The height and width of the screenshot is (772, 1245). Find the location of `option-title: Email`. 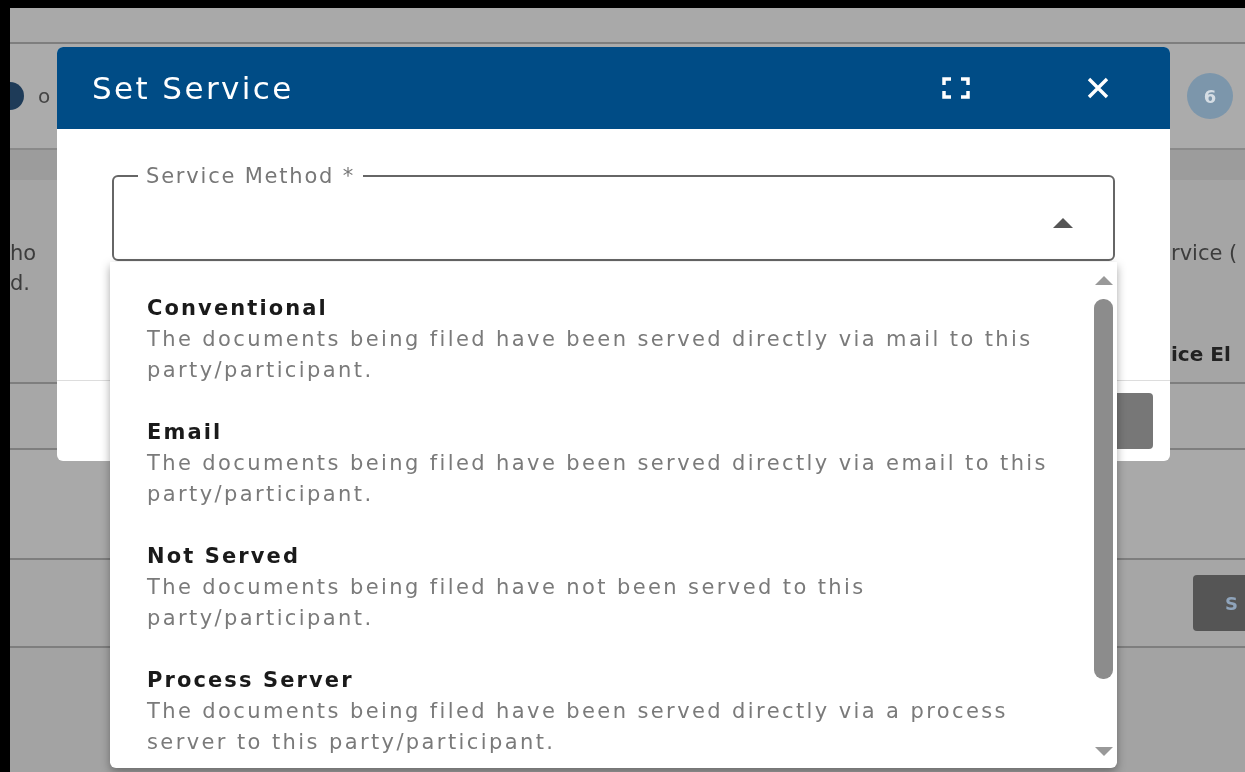

option-title: Email is located at coordinates (185, 432).